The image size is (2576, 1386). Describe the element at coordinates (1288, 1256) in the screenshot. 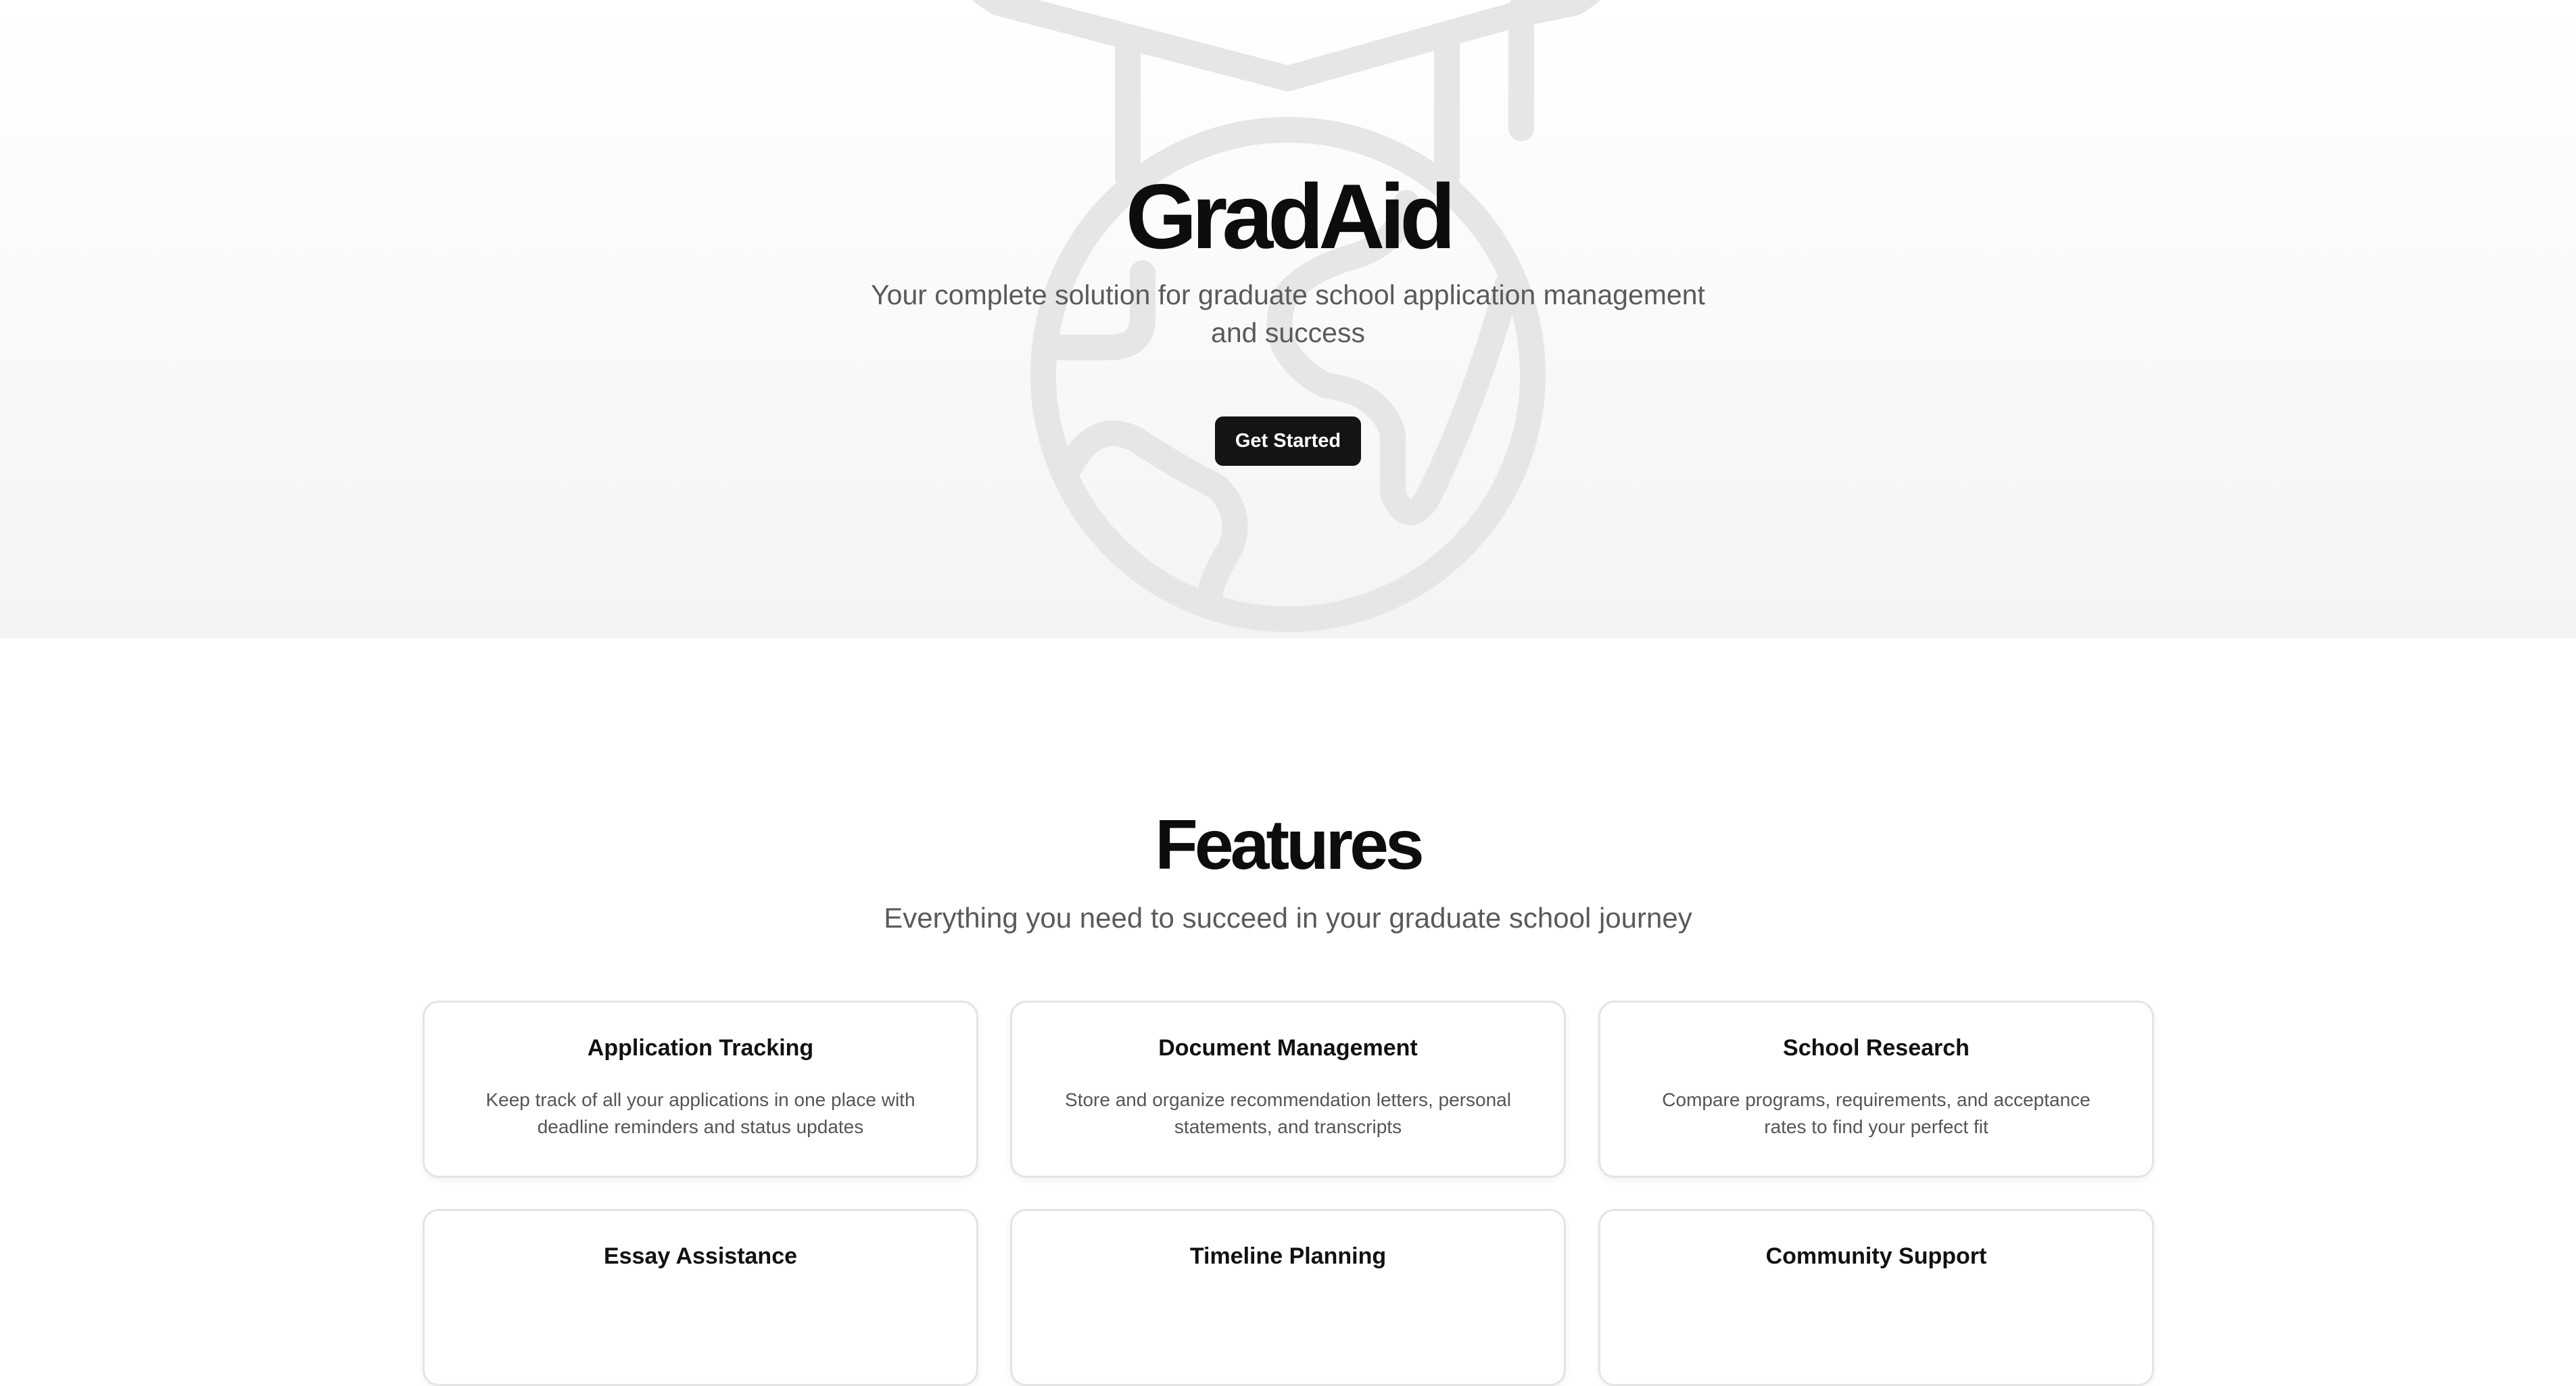

I see `feature-card-title: Timeline Planning` at that location.